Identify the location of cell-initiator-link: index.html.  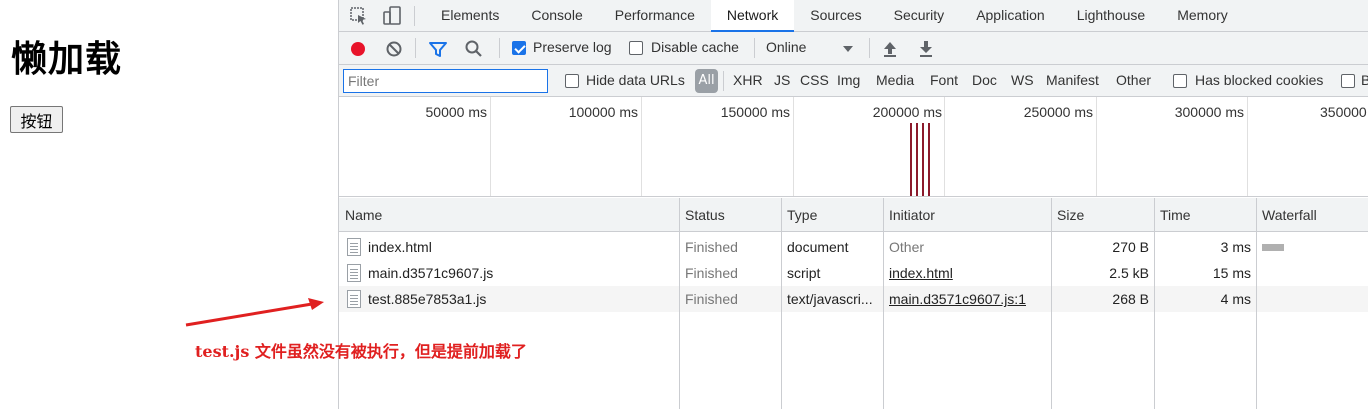
(969, 273).